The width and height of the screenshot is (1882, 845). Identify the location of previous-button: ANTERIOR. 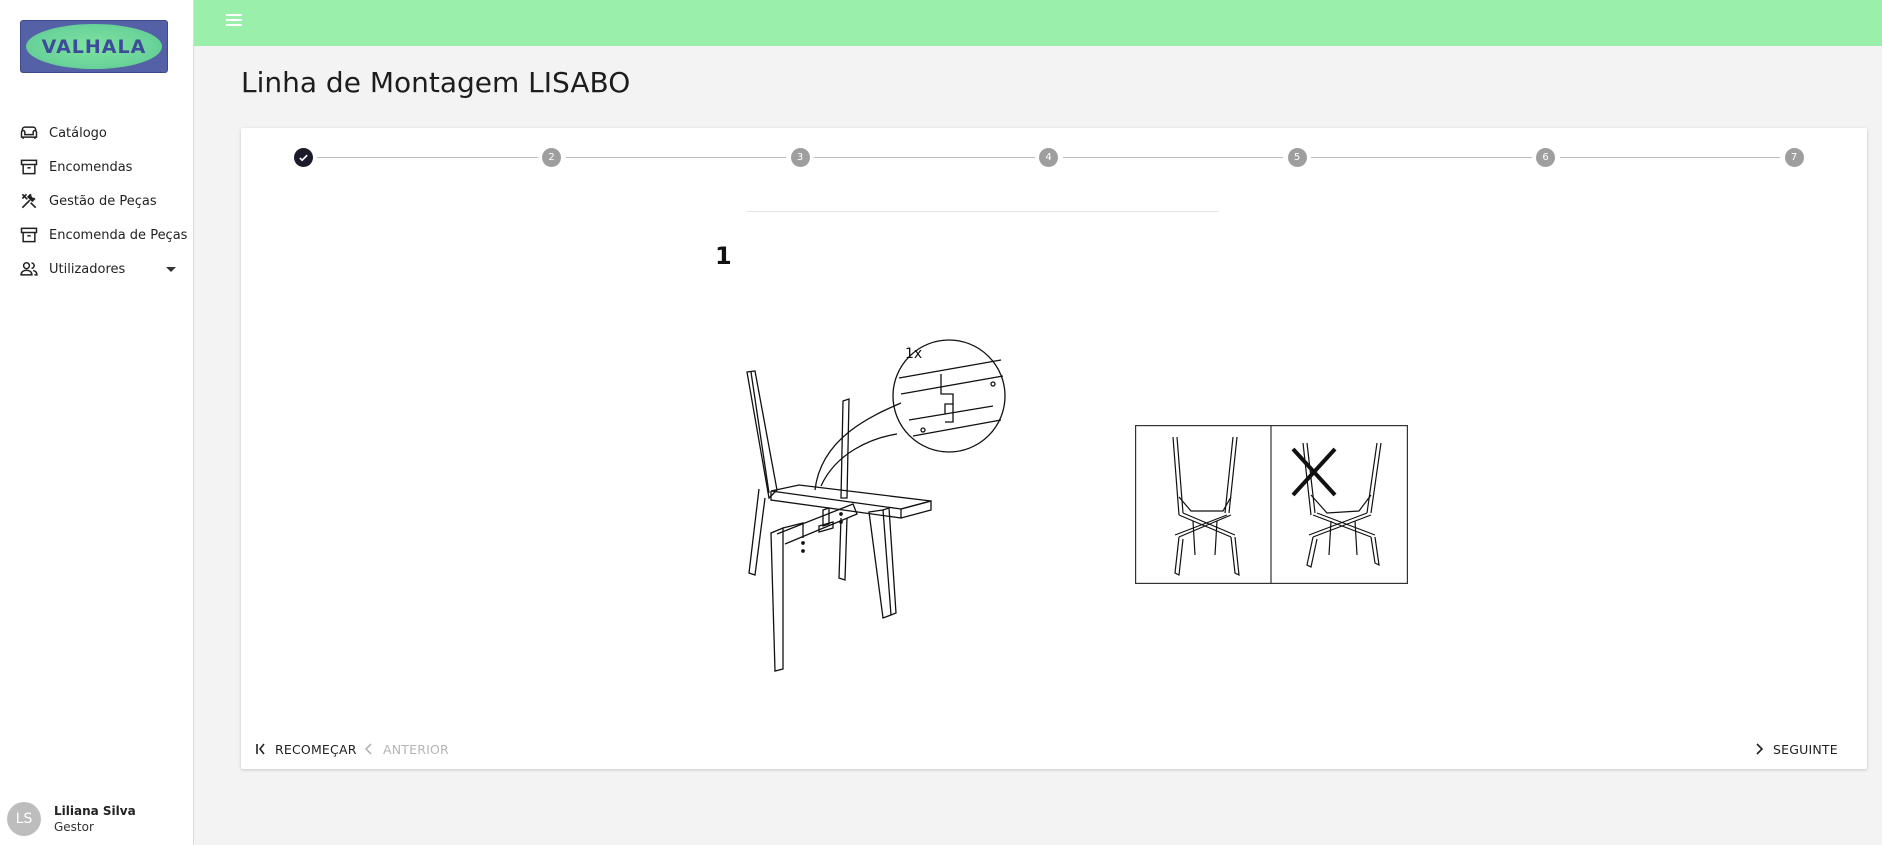
(405, 749).